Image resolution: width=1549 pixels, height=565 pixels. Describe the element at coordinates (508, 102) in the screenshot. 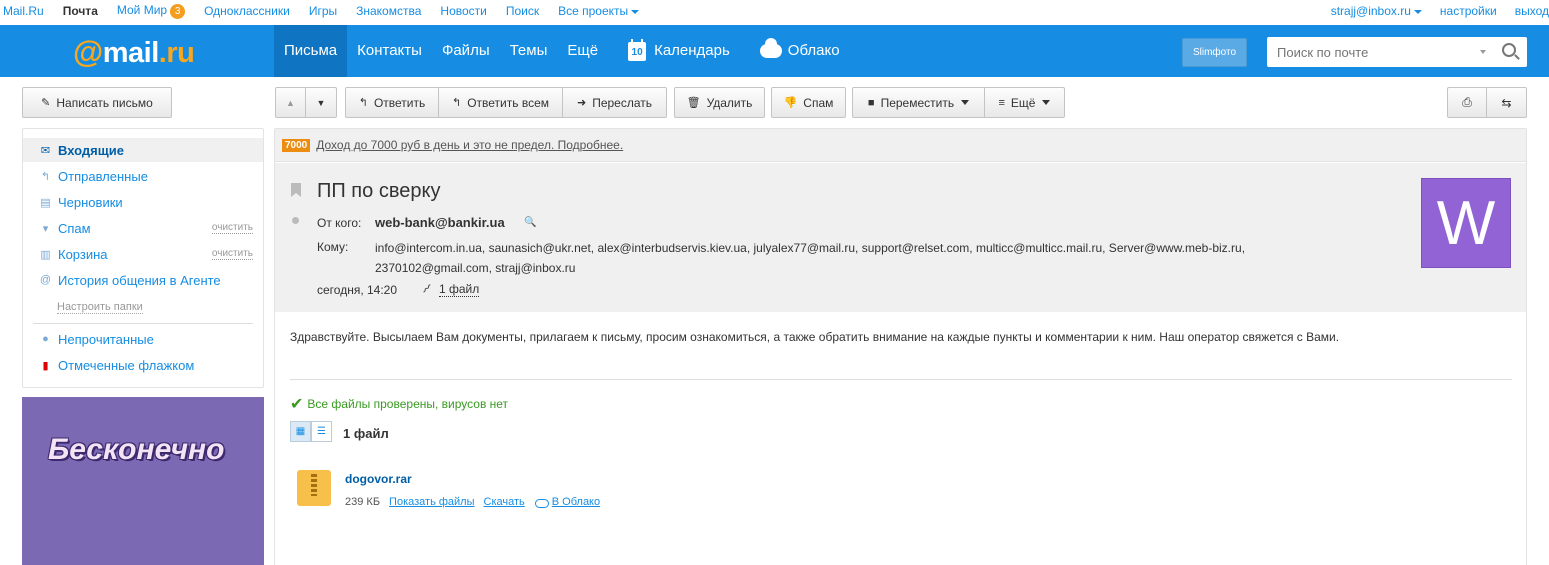

I see `reply-all-label: Ответить всем` at that location.